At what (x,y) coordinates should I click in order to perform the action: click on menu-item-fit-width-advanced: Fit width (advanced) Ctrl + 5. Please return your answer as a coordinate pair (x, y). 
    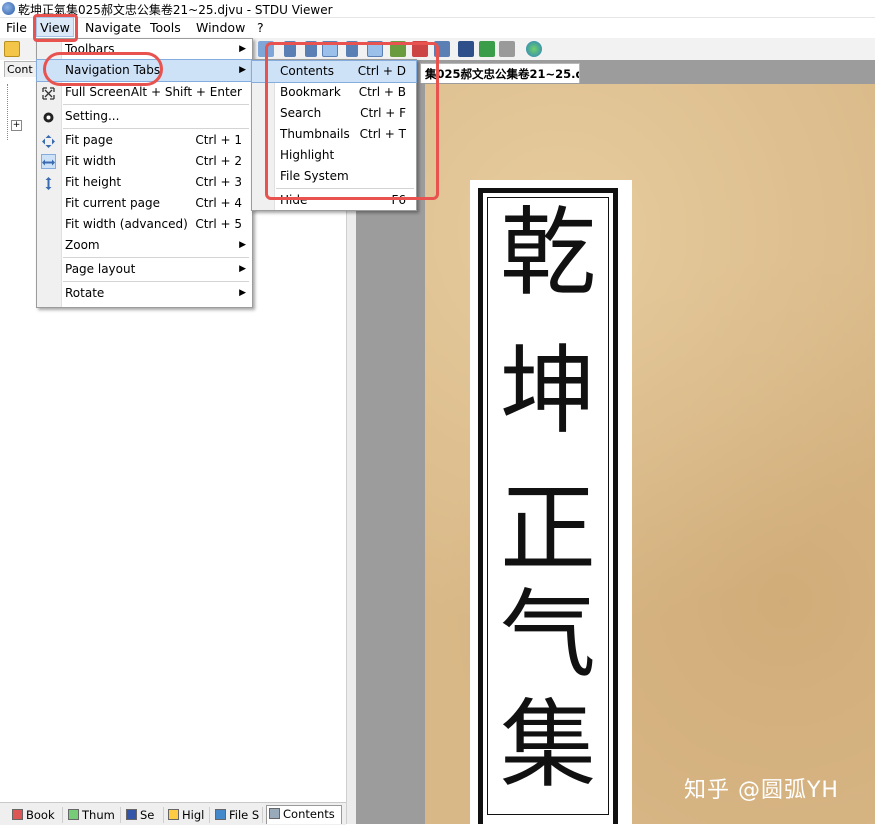
    Looking at the image, I should click on (144, 224).